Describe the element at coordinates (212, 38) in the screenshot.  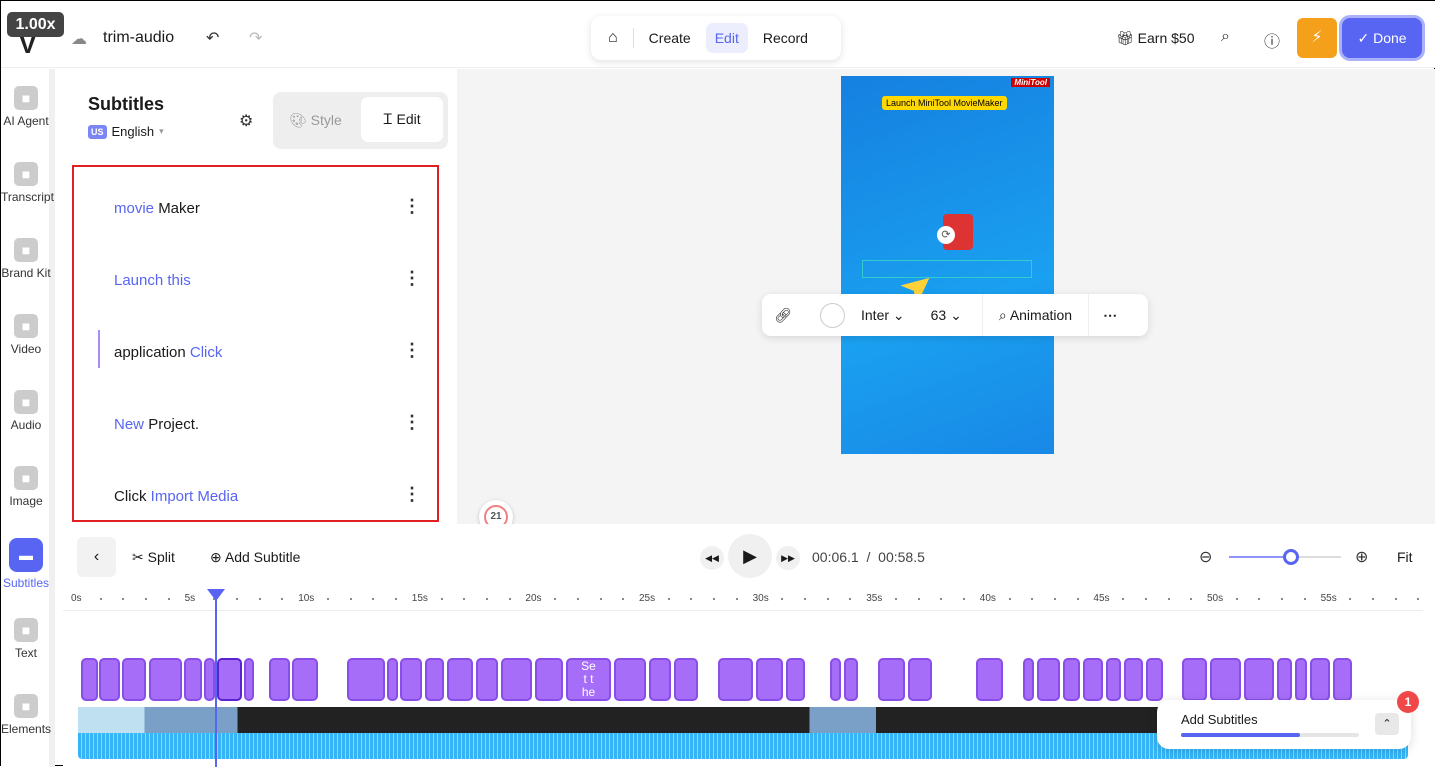
I see `undo-icon: ↶` at that location.